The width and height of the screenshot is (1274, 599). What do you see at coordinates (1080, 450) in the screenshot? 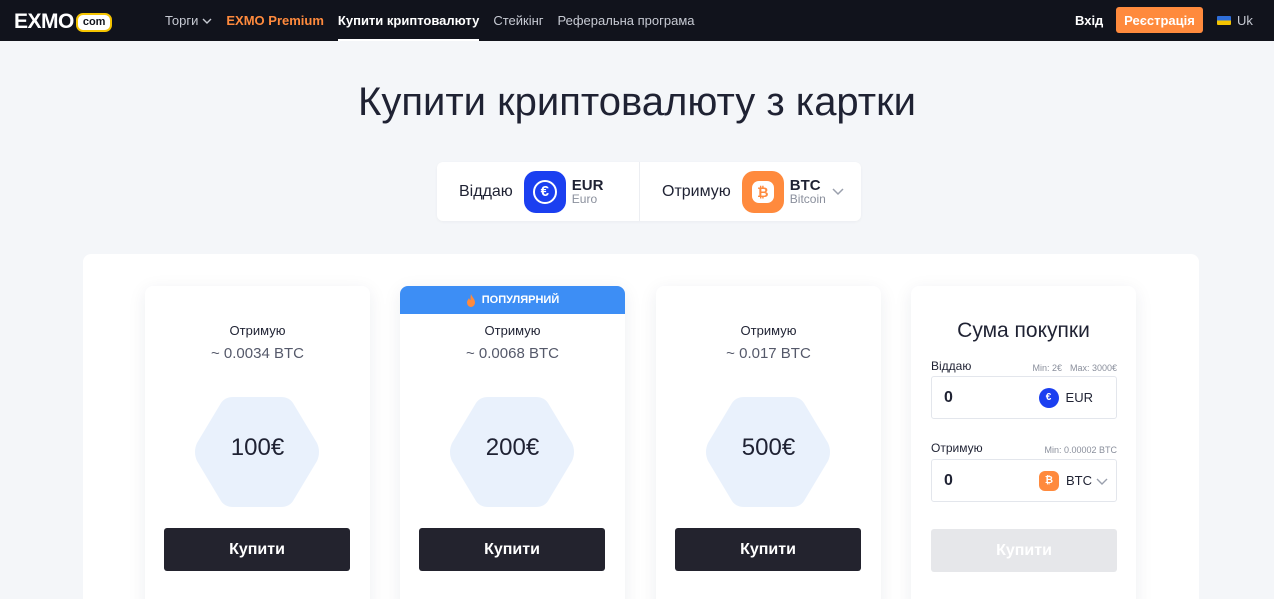
I see `get-field-limit: Min: 0.00002 BTC` at bounding box center [1080, 450].